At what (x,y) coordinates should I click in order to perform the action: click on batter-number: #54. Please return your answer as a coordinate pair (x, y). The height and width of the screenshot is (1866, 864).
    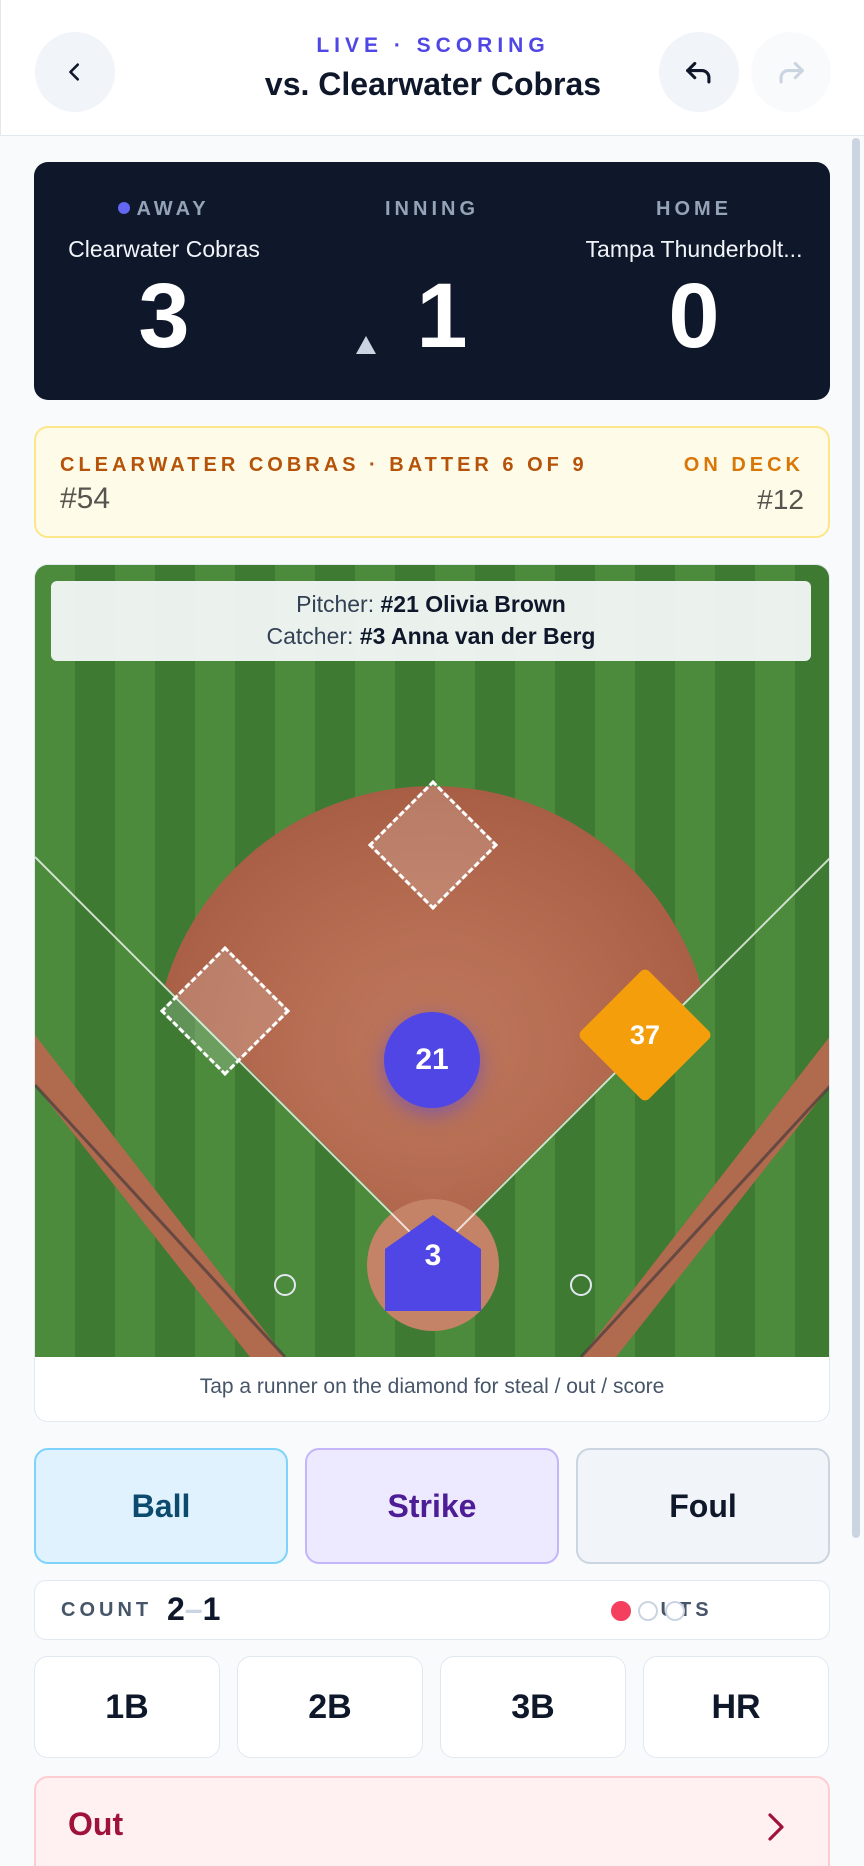
    Looking at the image, I should click on (85, 498).